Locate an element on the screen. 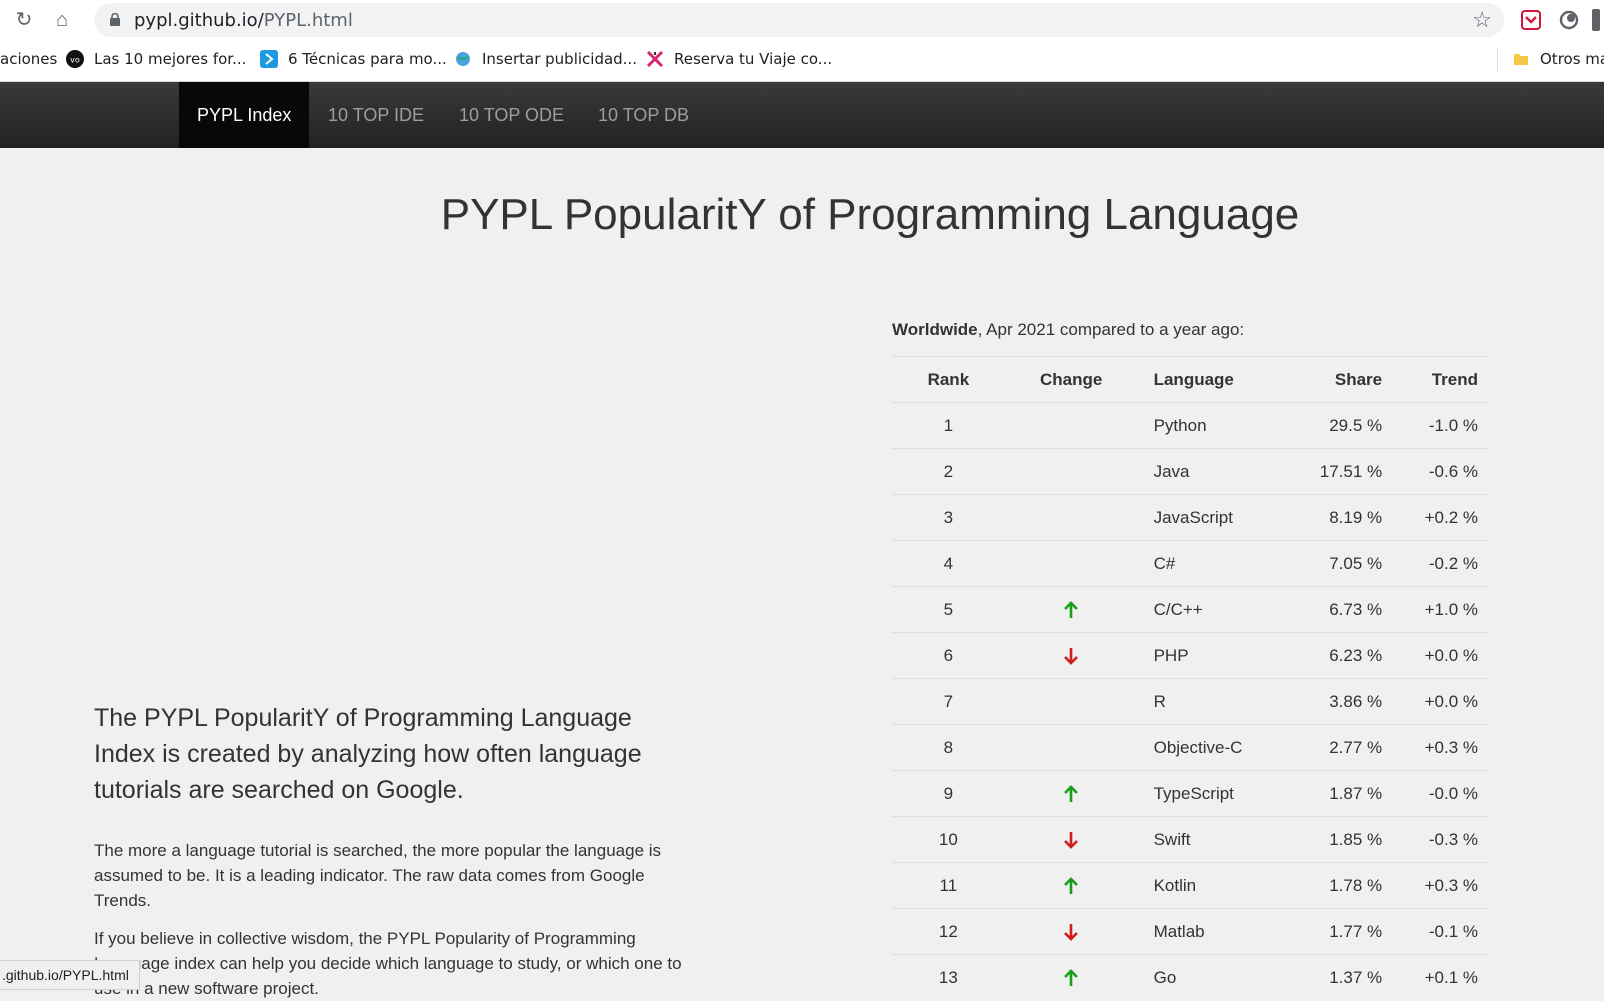  profile-icon is located at coordinates (1596, 20).